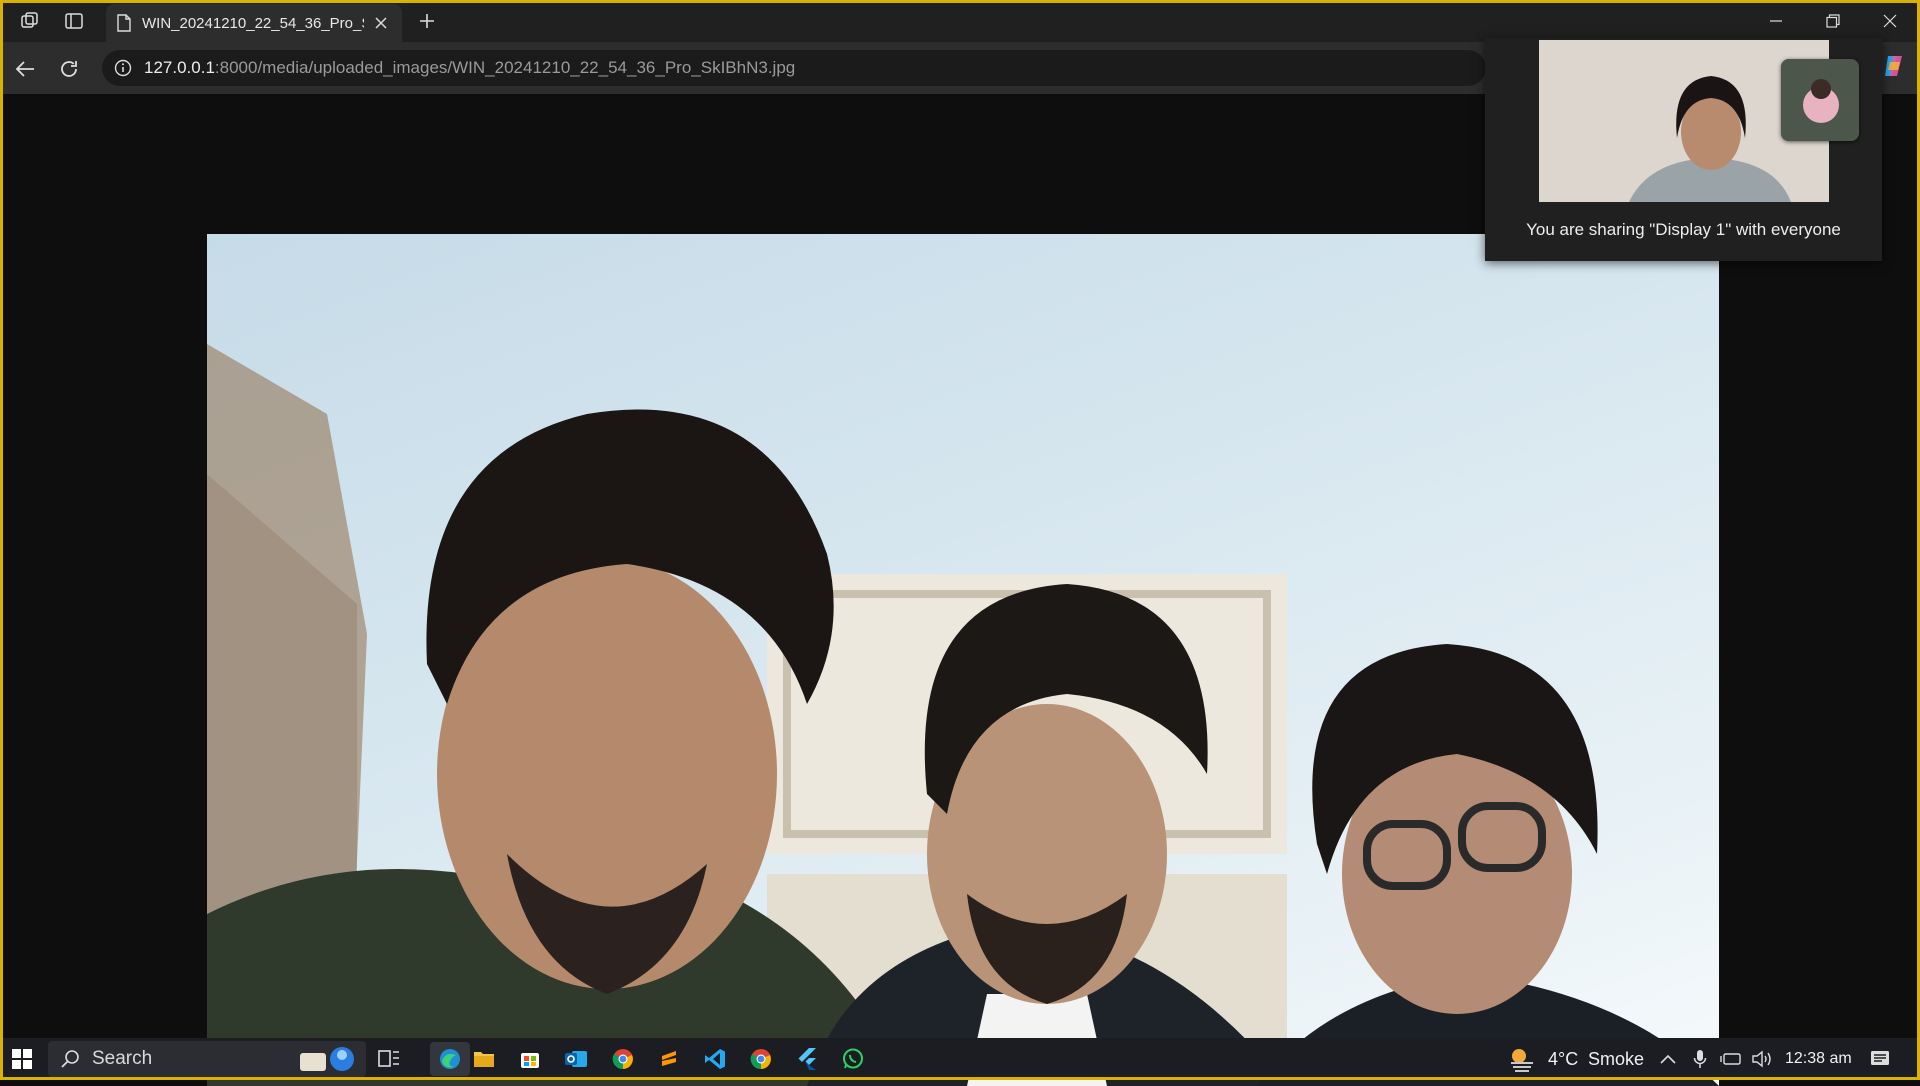  Describe the element at coordinates (179, 67) in the screenshot. I see `url-host: 127.0.0.1` at that location.